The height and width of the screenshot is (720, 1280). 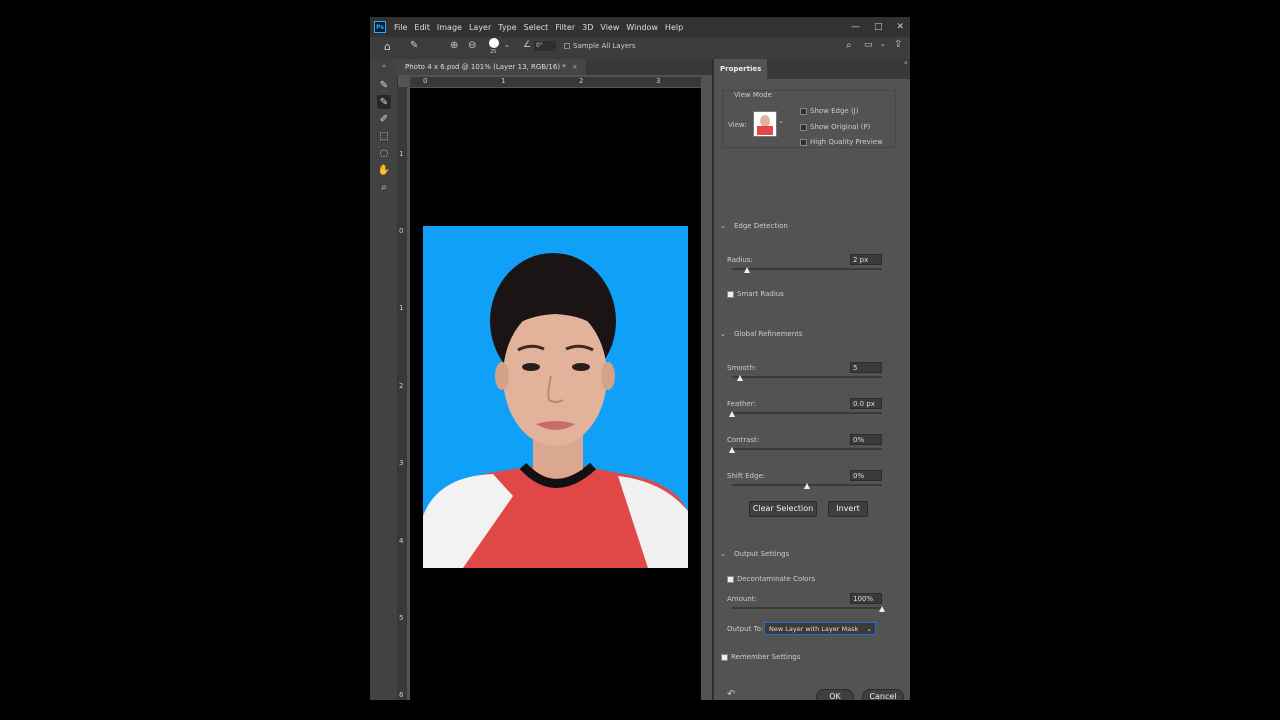 I want to click on shift-edge-slider-thumb, so click(x=807, y=486).